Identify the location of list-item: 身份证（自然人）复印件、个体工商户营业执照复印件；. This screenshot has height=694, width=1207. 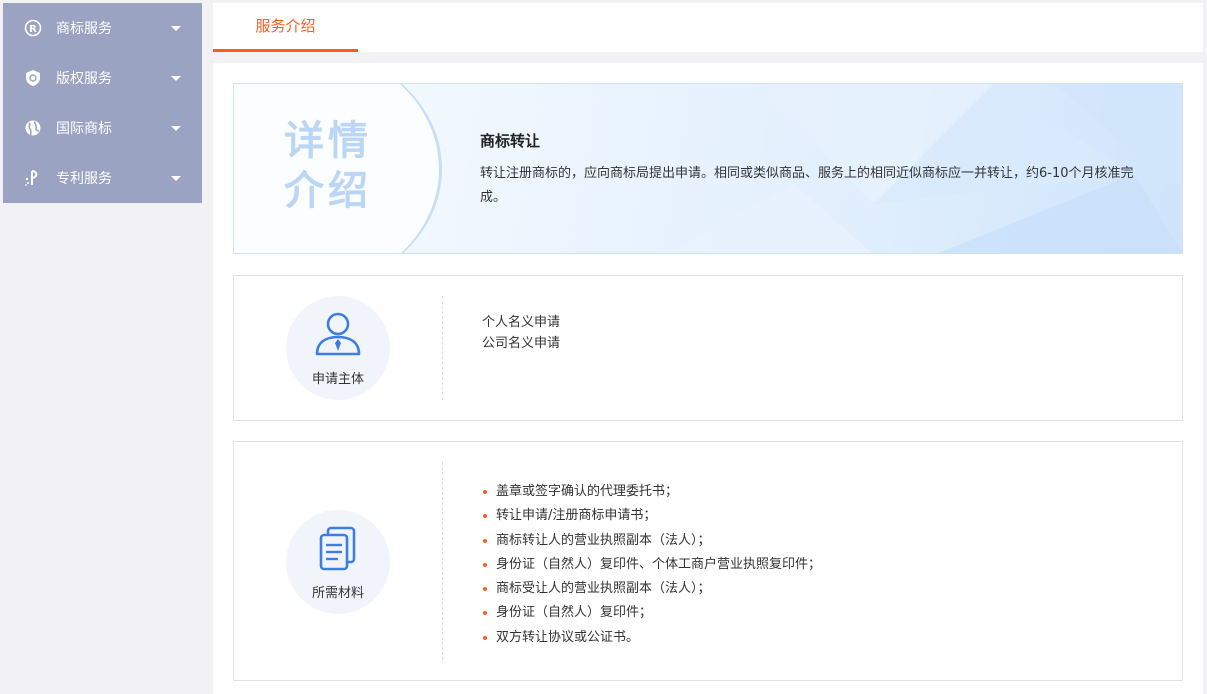
(651, 565).